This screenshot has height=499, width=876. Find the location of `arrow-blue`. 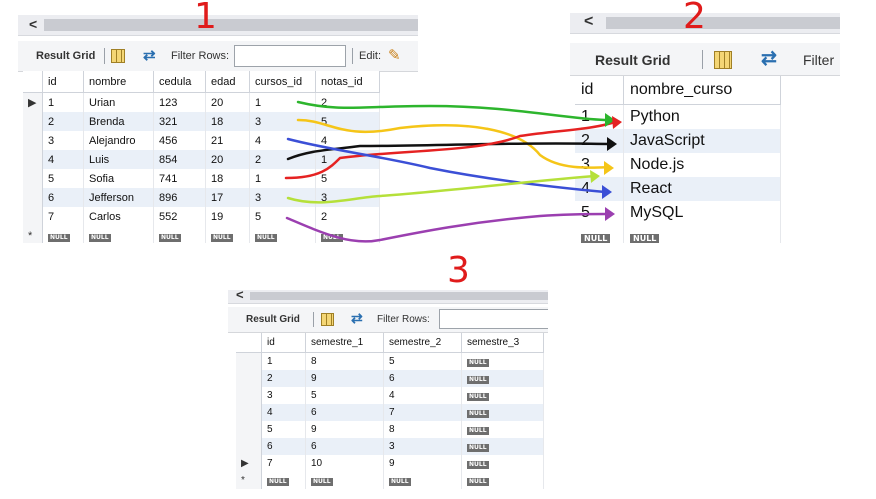

arrow-blue is located at coordinates (446, 165).